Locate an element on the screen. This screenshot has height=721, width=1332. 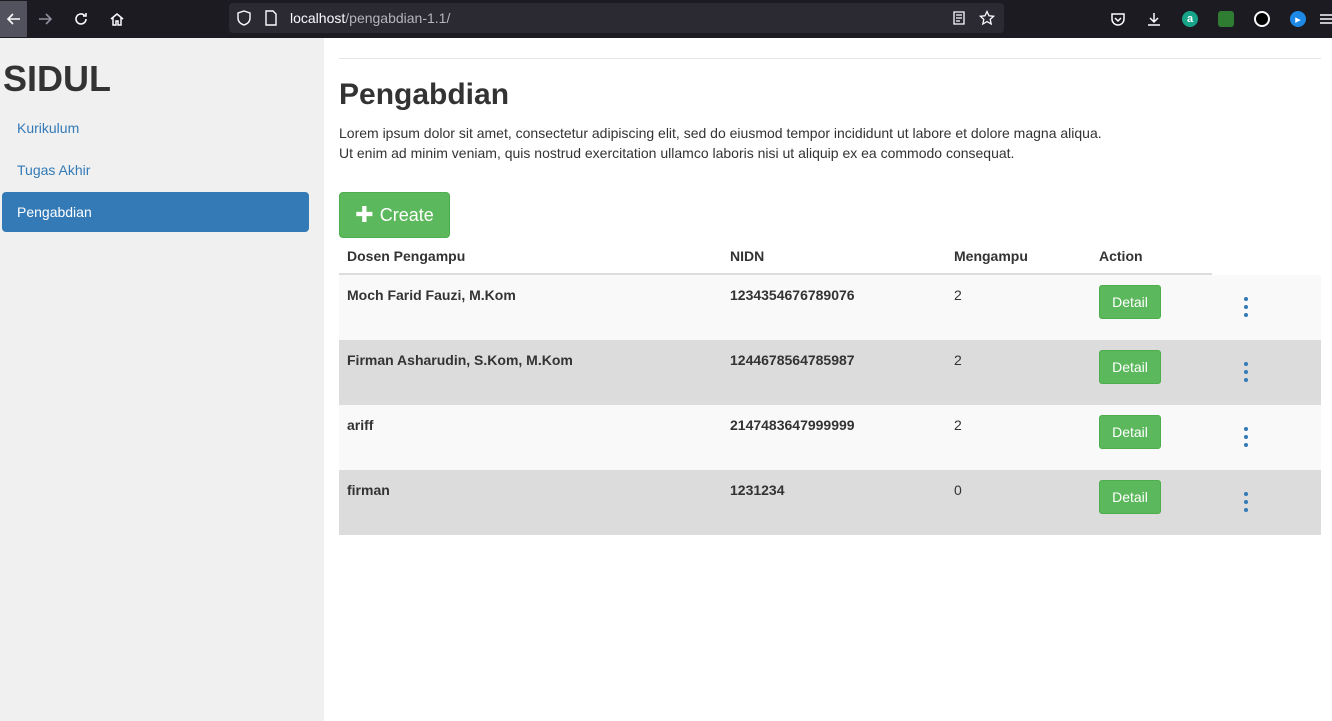
cell-nidn: 1244678564785987 is located at coordinates (792, 360).